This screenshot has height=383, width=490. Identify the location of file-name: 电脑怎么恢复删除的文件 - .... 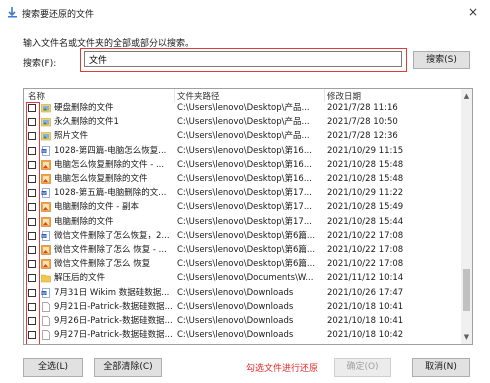
(109, 164).